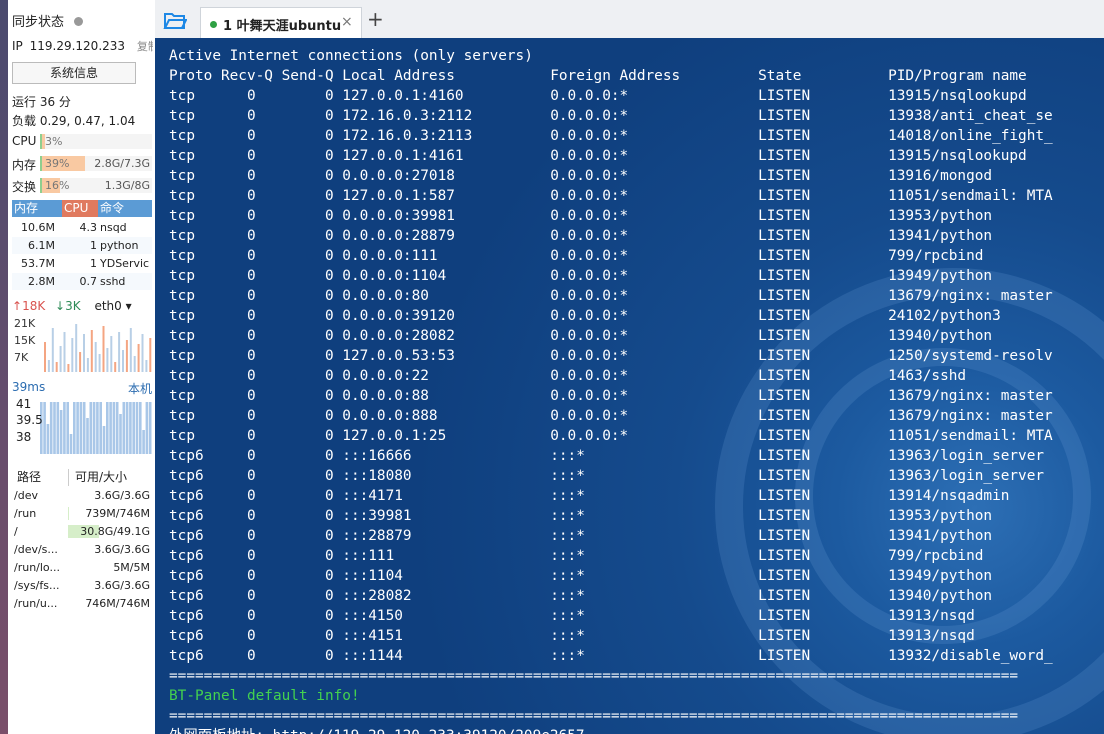  What do you see at coordinates (16, 531) in the screenshot?
I see `disk-path: /` at bounding box center [16, 531].